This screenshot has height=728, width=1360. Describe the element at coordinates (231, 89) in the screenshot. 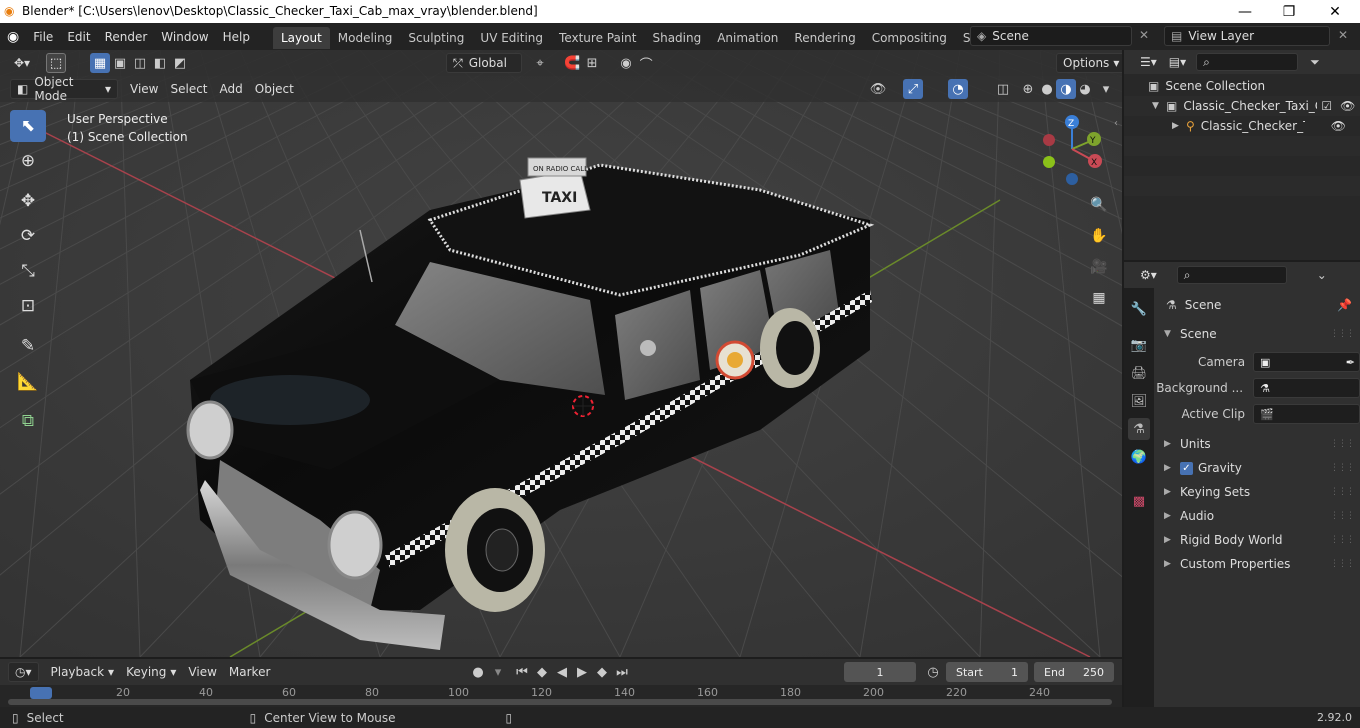

I see `viewport-menu-add: Add` at that location.